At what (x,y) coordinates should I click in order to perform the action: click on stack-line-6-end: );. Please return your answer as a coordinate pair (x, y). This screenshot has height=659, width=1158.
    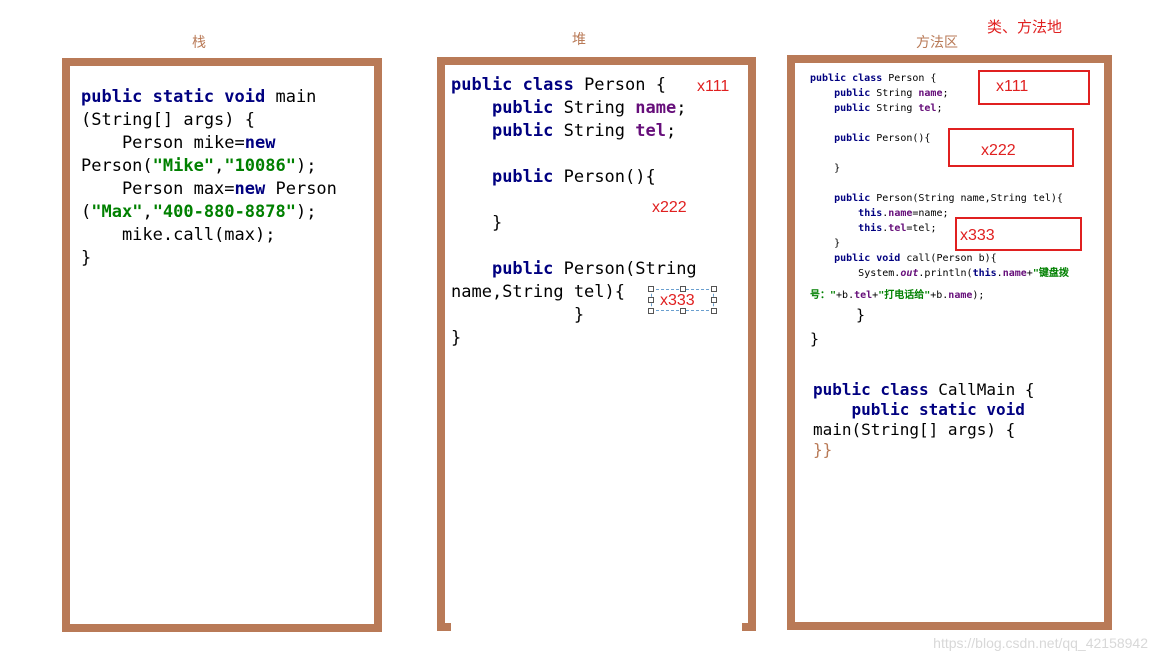
    Looking at the image, I should click on (306, 212).